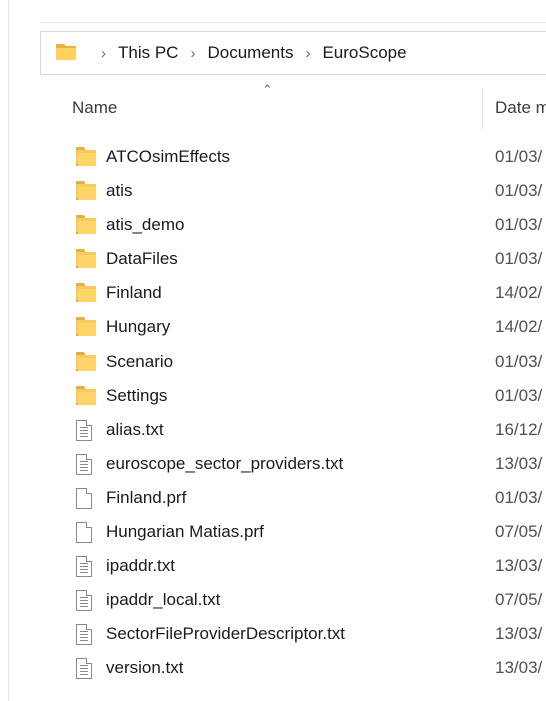  Describe the element at coordinates (140, 566) in the screenshot. I see `file-name: ipaddr.txt` at that location.